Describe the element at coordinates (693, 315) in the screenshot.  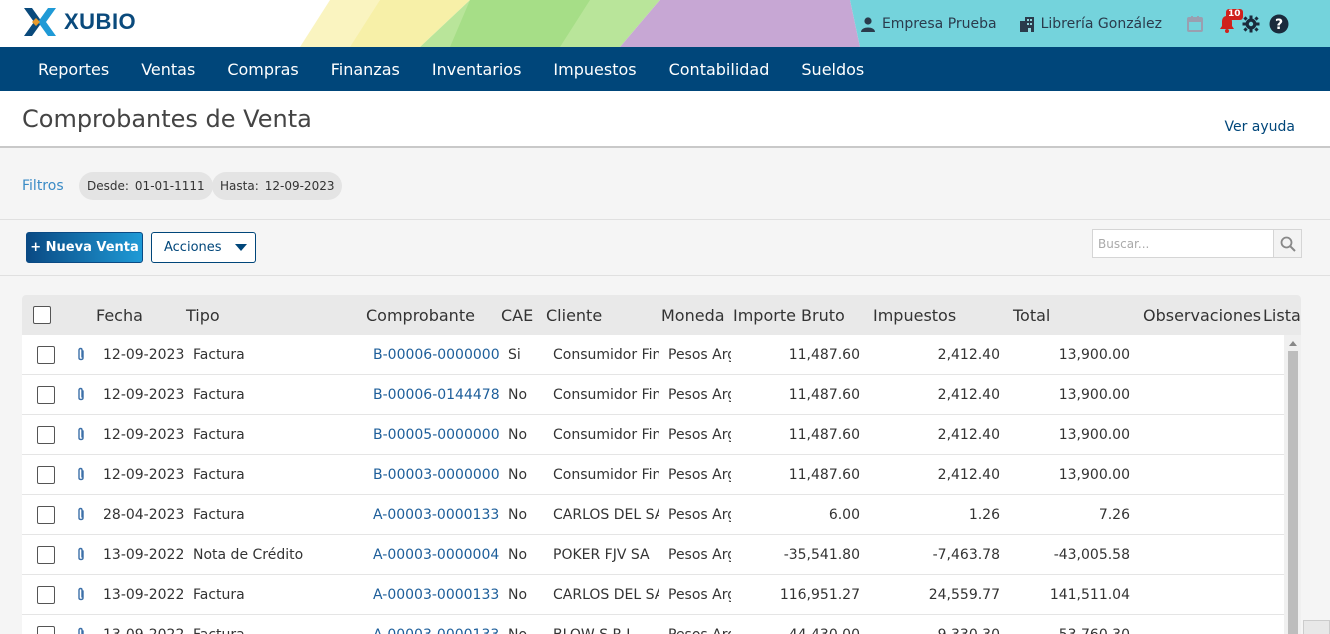
I see `column-header-moneda: Moneda` at that location.